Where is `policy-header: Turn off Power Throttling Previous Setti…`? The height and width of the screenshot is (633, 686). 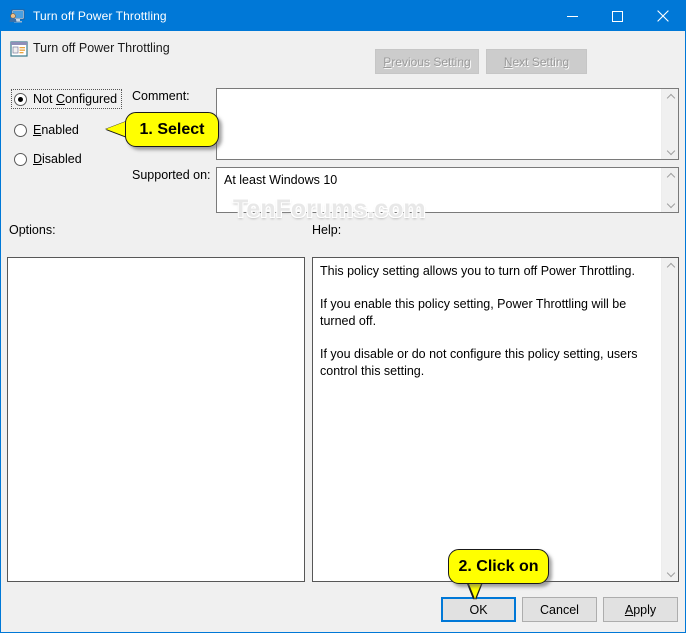
policy-header: Turn off Power Throttling Previous Setti… is located at coordinates (343, 57).